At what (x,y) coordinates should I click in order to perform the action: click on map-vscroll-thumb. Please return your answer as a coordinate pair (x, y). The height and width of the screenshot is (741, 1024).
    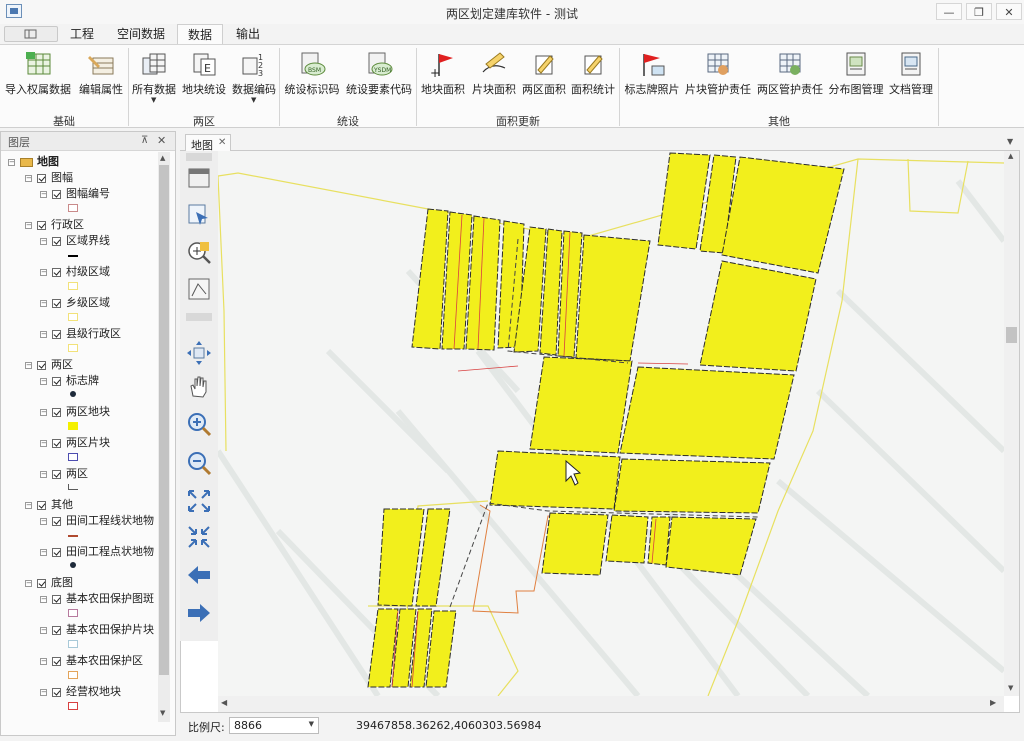
    Looking at the image, I should click on (1011, 335).